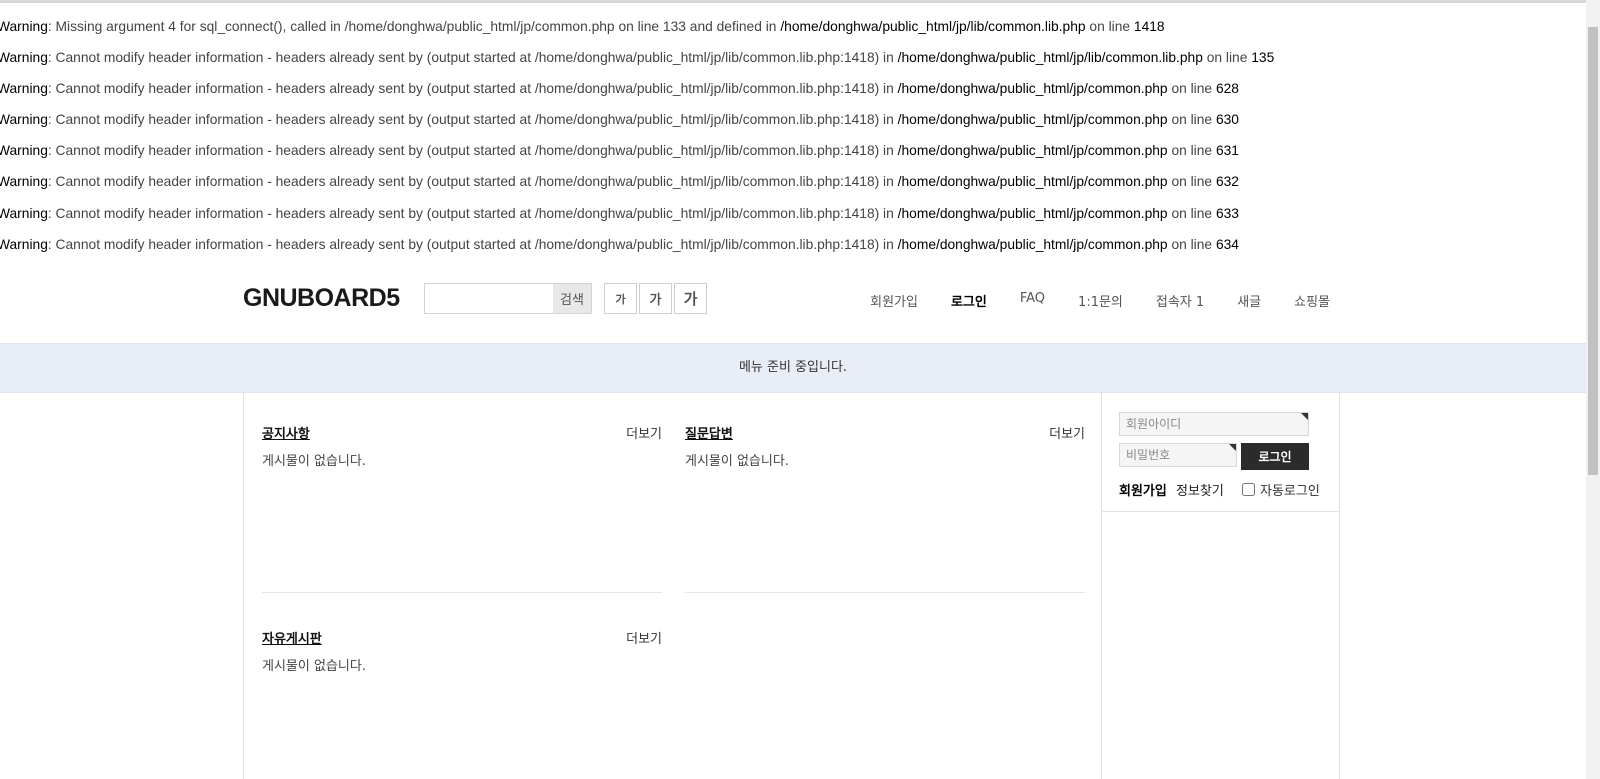 Image resolution: width=1600 pixels, height=779 pixels. What do you see at coordinates (292, 637) in the screenshot?
I see `board-title: 자유게시판` at bounding box center [292, 637].